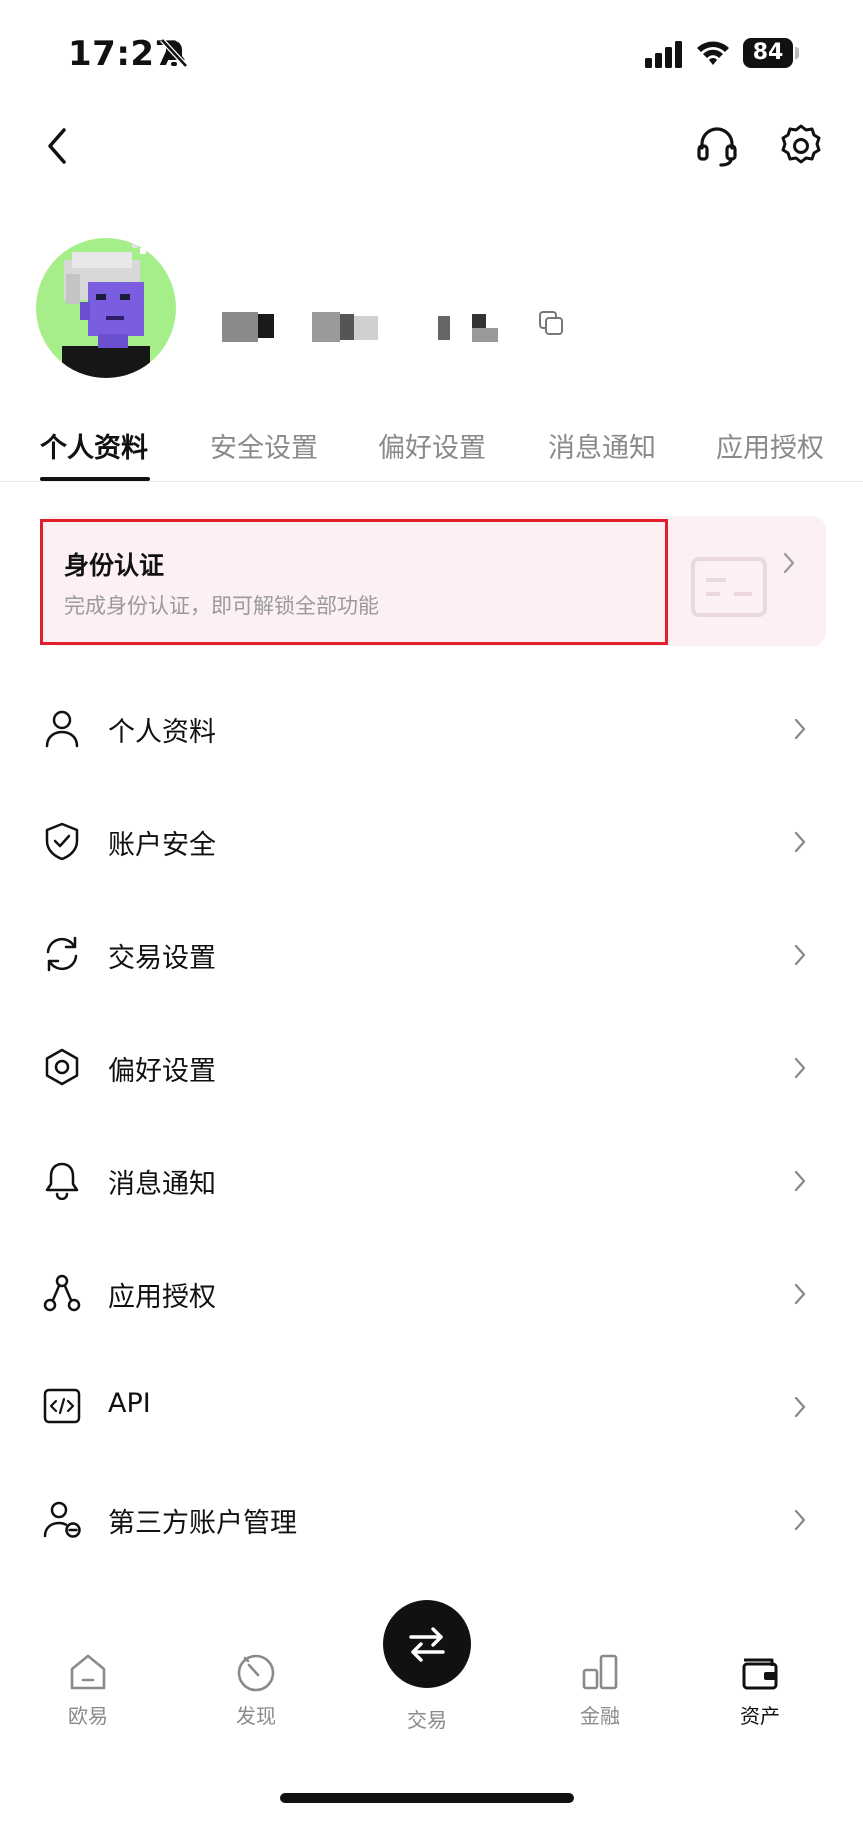  I want to click on trade-button, so click(427, 1644).